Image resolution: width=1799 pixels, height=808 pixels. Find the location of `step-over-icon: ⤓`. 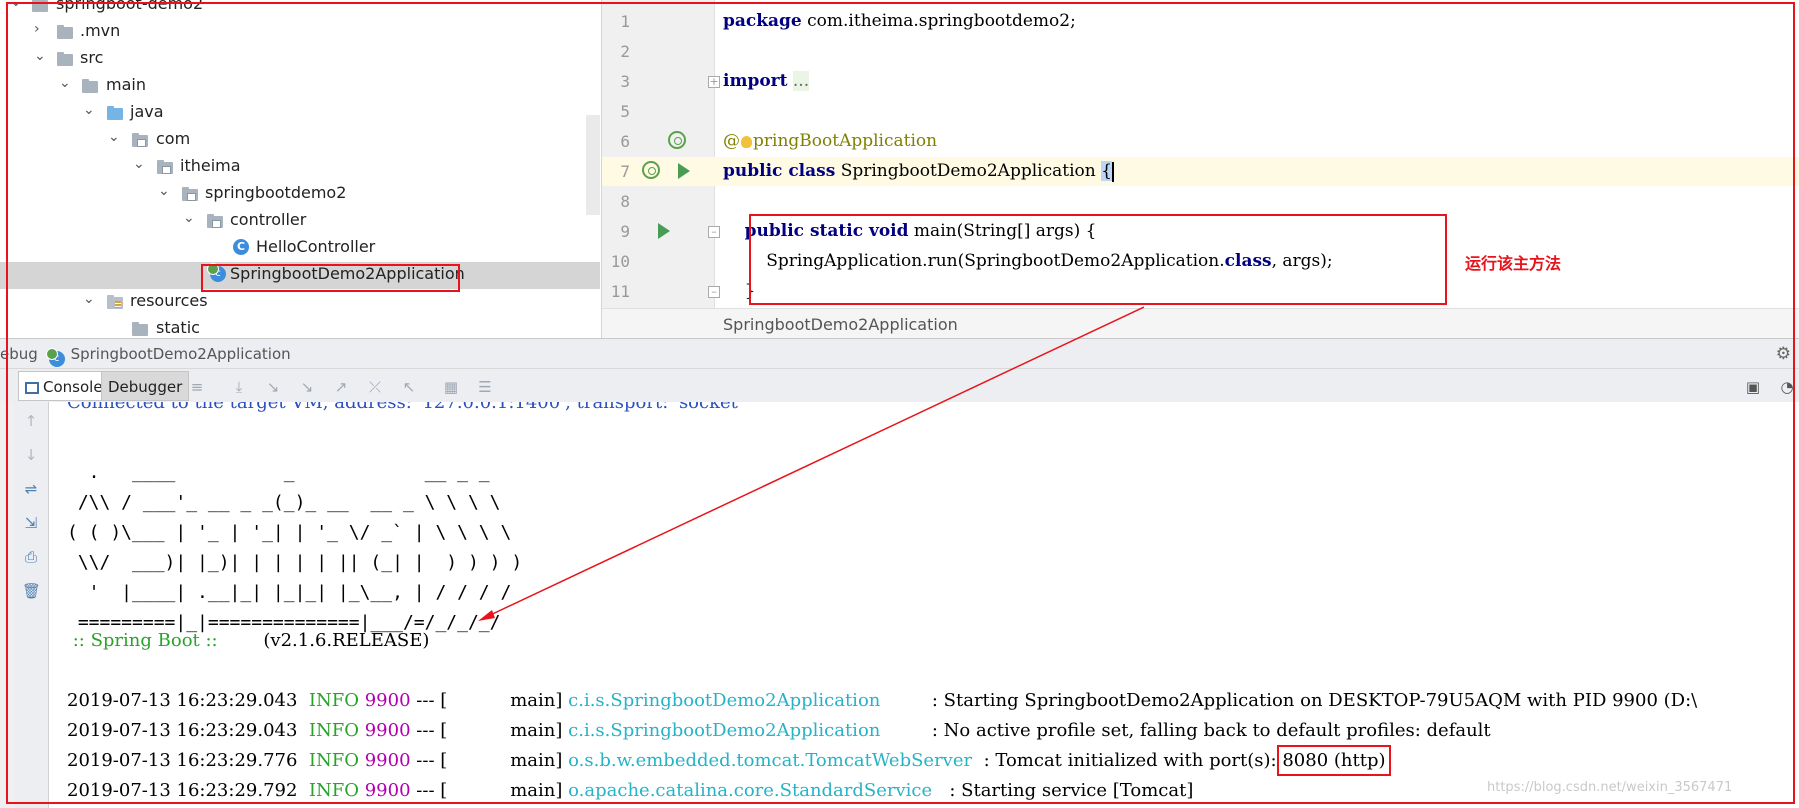

step-over-icon: ⤓ is located at coordinates (239, 387).